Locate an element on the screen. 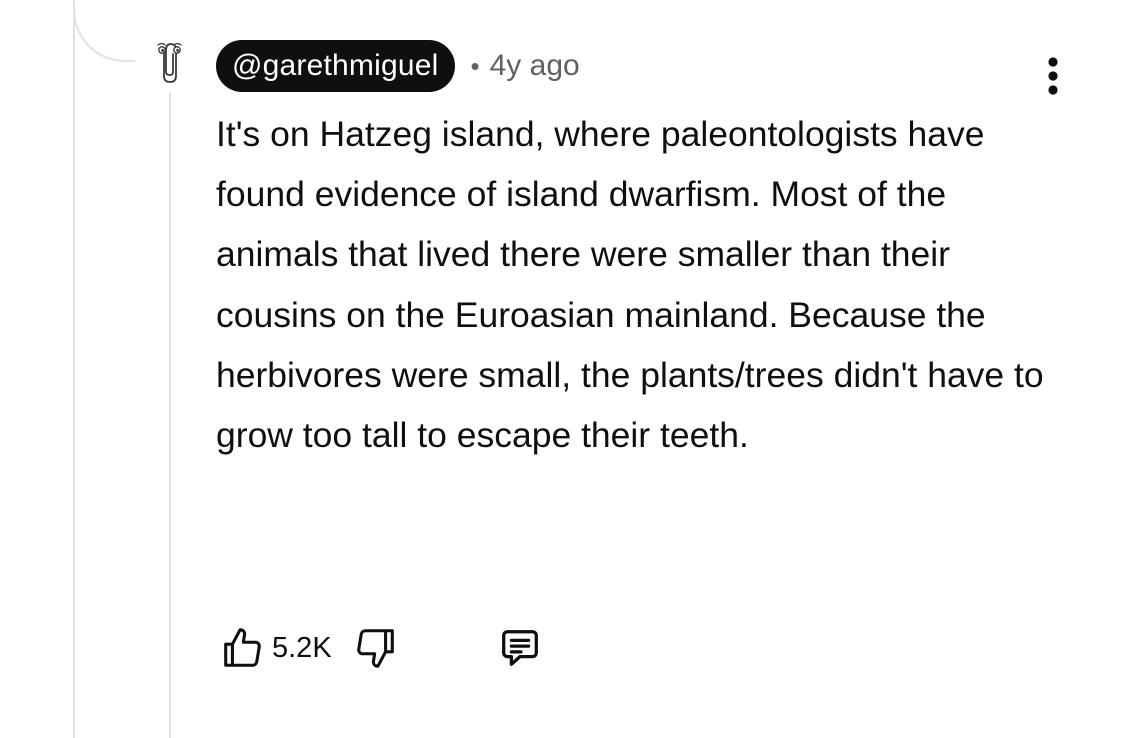 The image size is (1125, 738). thread-line-reply is located at coordinates (170, 415).